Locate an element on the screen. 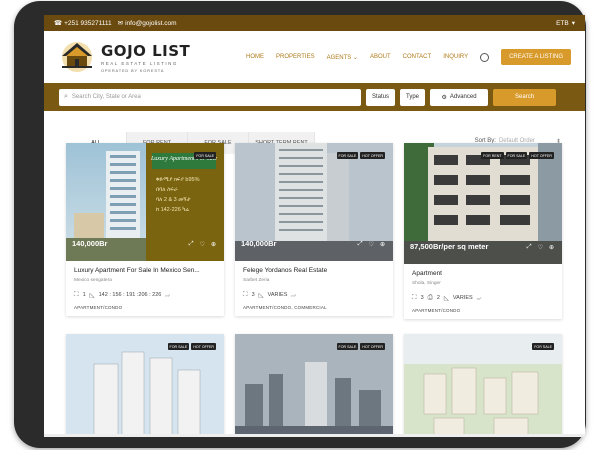 This screenshot has width=600, height=450. badge-group: FOR RENT FOR SALE HOT OFFER is located at coordinates (517, 155).